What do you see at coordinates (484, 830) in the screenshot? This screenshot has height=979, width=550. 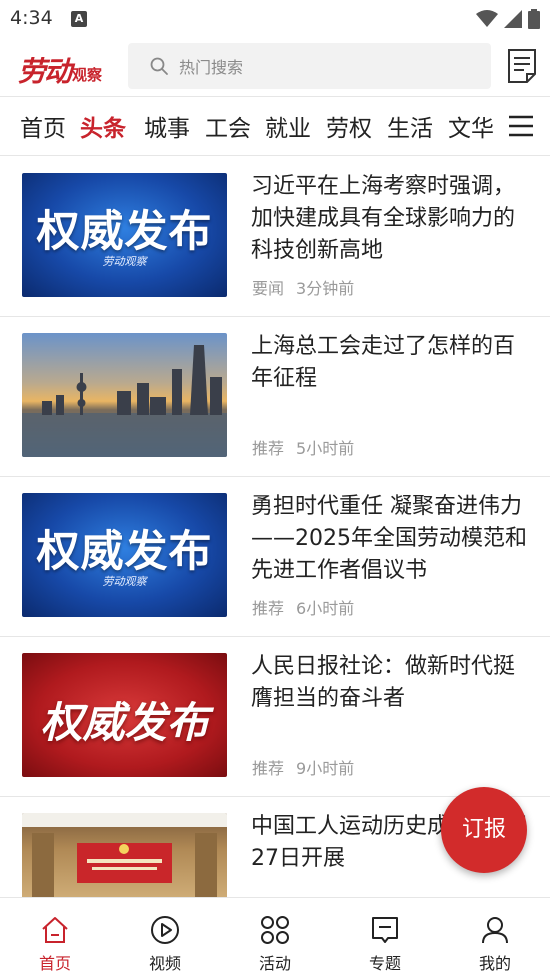 I see `subscribe-button: 订报` at bounding box center [484, 830].